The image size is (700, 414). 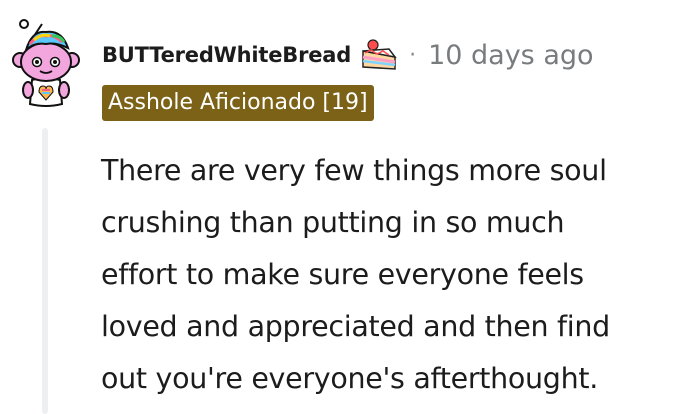 I want to click on comment-body-line: effort to make sure everyone feels, so click(x=342, y=274).